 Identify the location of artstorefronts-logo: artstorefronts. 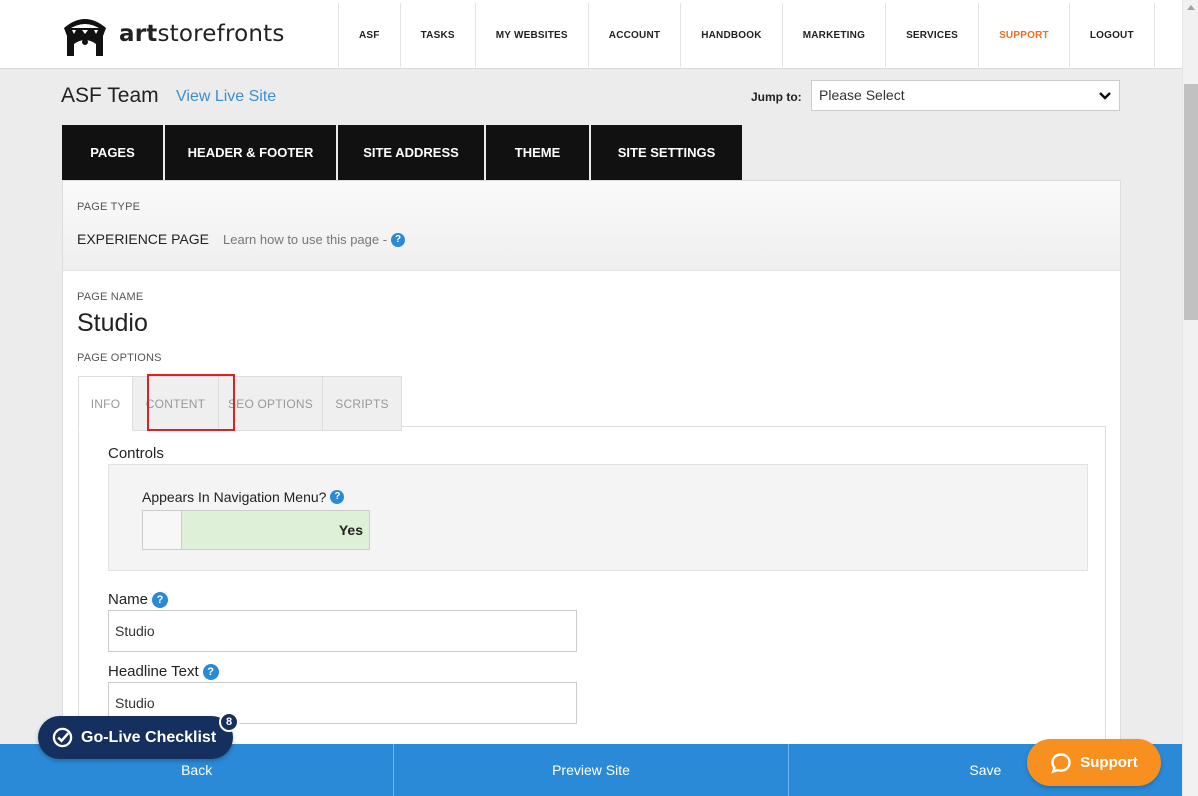
(172, 34).